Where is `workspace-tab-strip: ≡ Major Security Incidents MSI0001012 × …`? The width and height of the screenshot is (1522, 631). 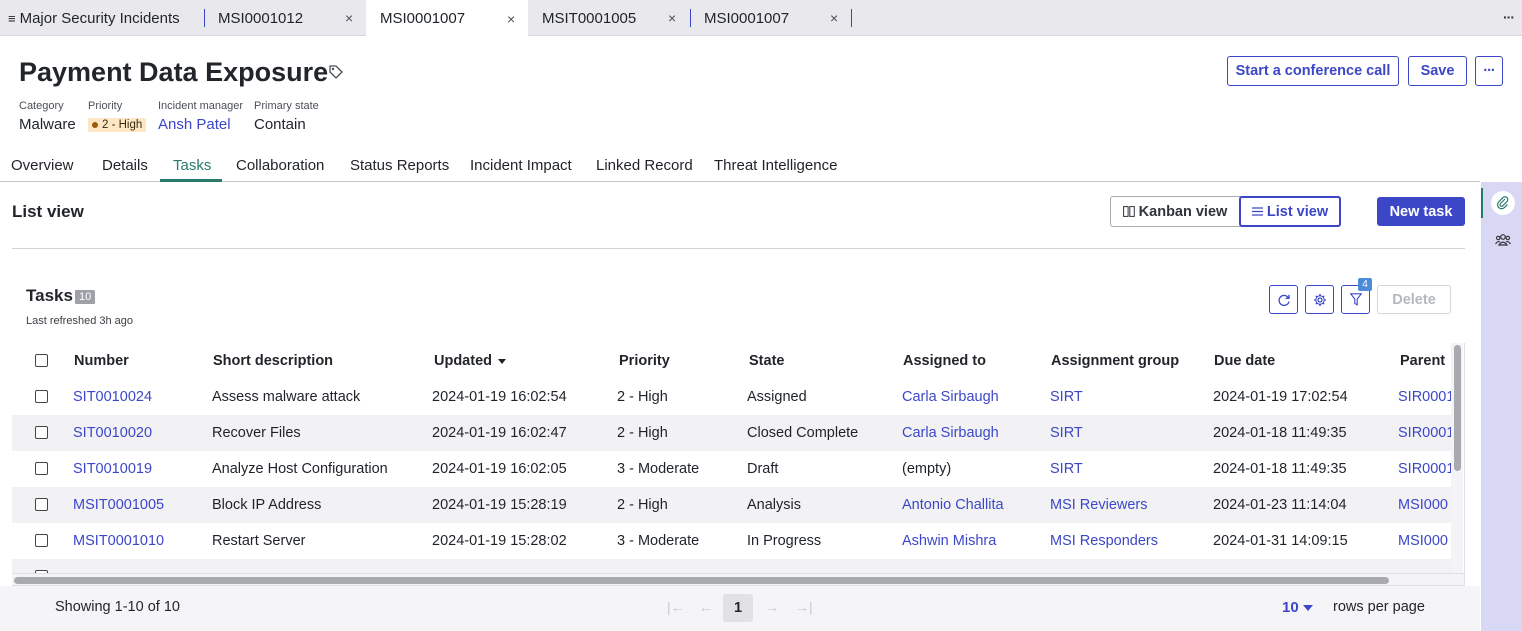
workspace-tab-strip: ≡ Major Security Incidents MSI0001012 × … is located at coordinates (761, 18).